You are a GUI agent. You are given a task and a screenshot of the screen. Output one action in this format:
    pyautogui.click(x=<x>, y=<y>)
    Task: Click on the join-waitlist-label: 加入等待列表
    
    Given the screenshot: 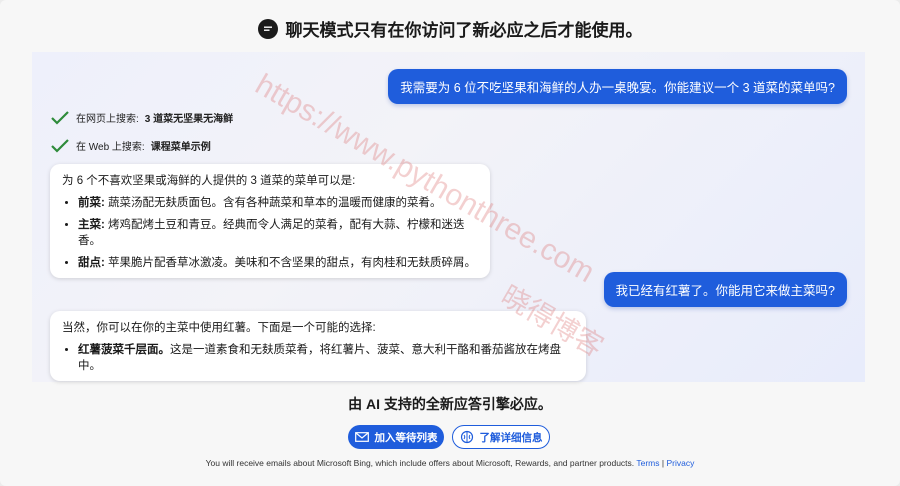 What is the action you would take?
    pyautogui.click(x=406, y=437)
    